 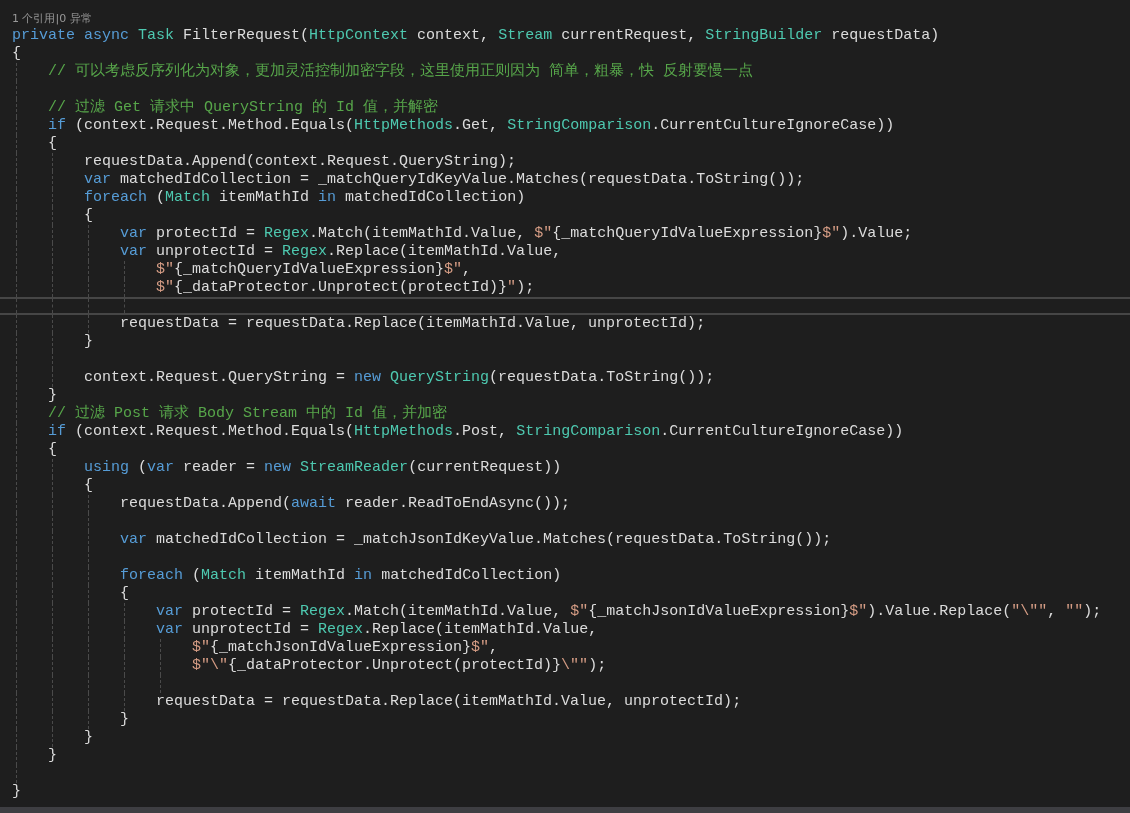 I want to click on code-line: var matchedIdCollection = _matchJsonIdKeyValue.Matches(requestData.ToString());, so click(x=476, y=540).